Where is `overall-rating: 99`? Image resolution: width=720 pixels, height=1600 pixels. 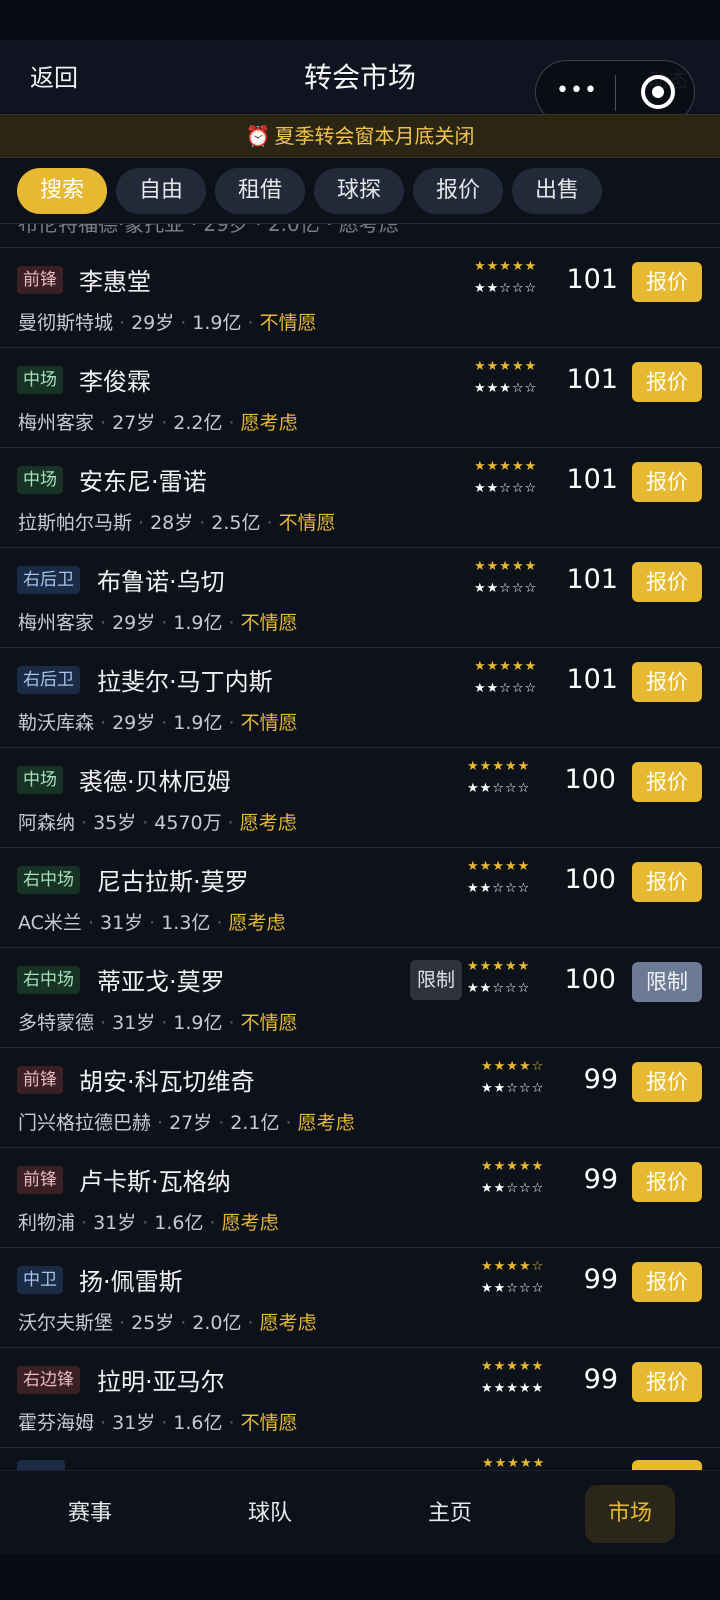 overall-rating: 99 is located at coordinates (600, 1079).